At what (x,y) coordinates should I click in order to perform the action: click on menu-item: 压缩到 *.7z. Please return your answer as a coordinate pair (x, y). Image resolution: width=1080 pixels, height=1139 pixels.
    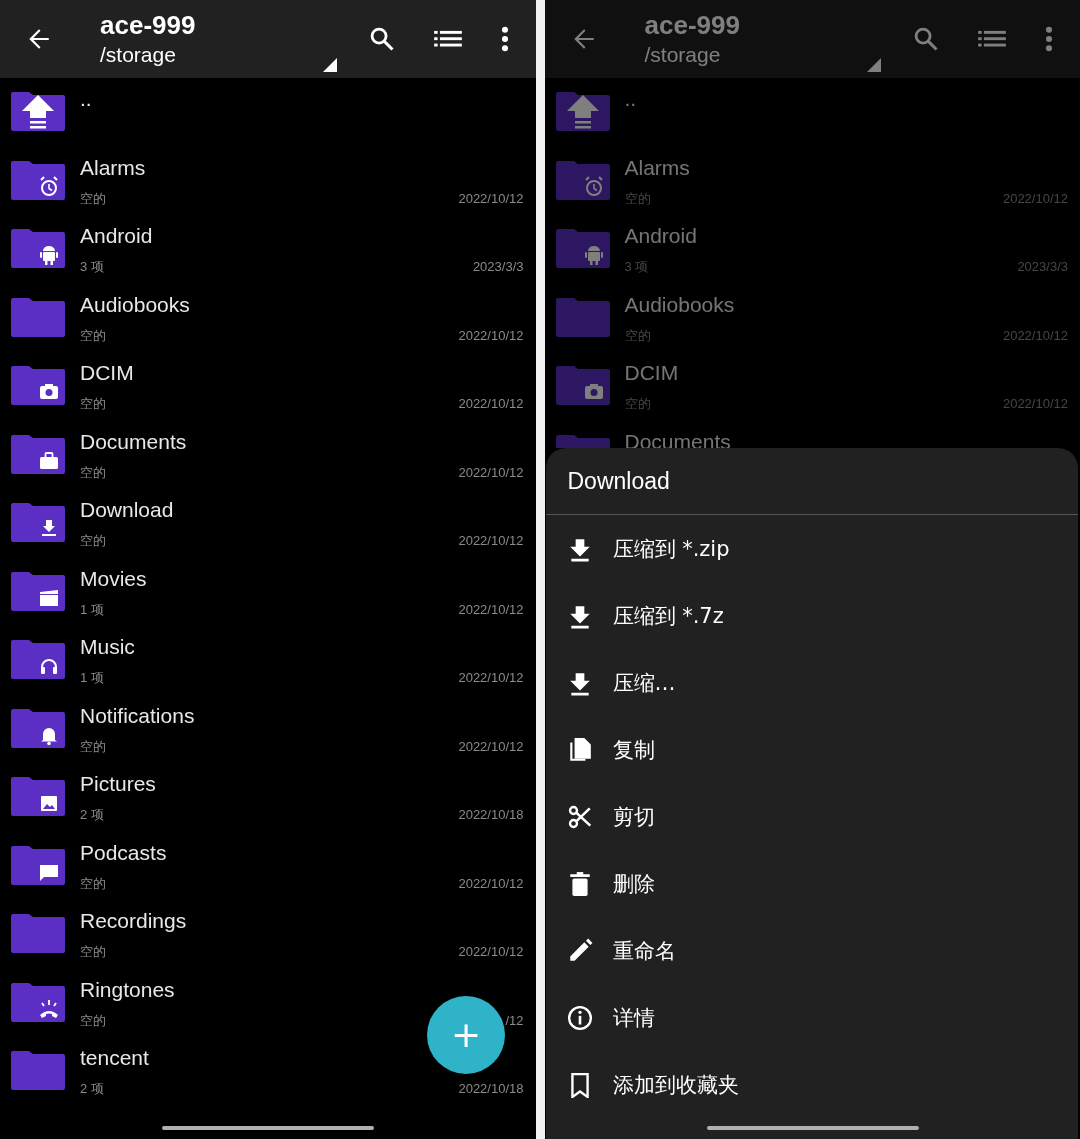
    Looking at the image, I should click on (811, 615).